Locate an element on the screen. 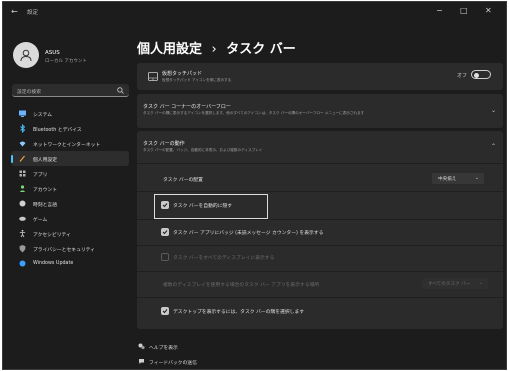 The width and height of the screenshot is (509, 371). gamepad-icon is located at coordinates (22, 218).